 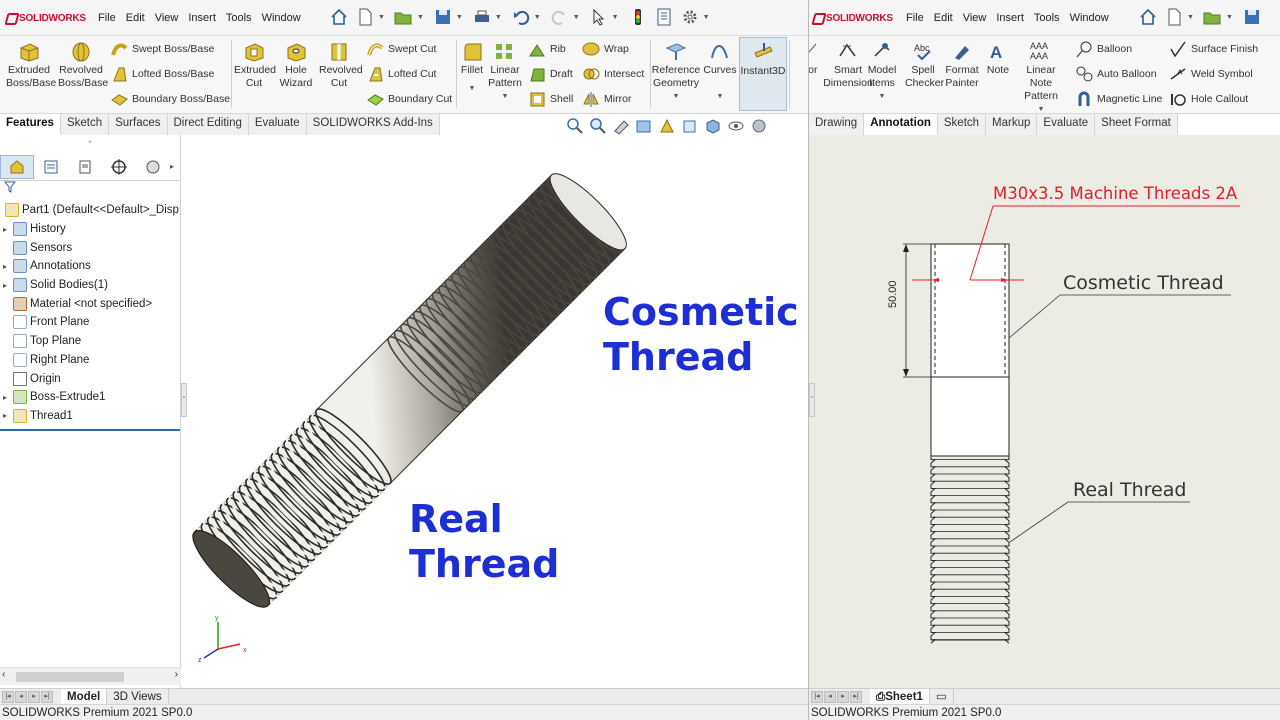 I want to click on feature-manager-tab, so click(x=17, y=166).